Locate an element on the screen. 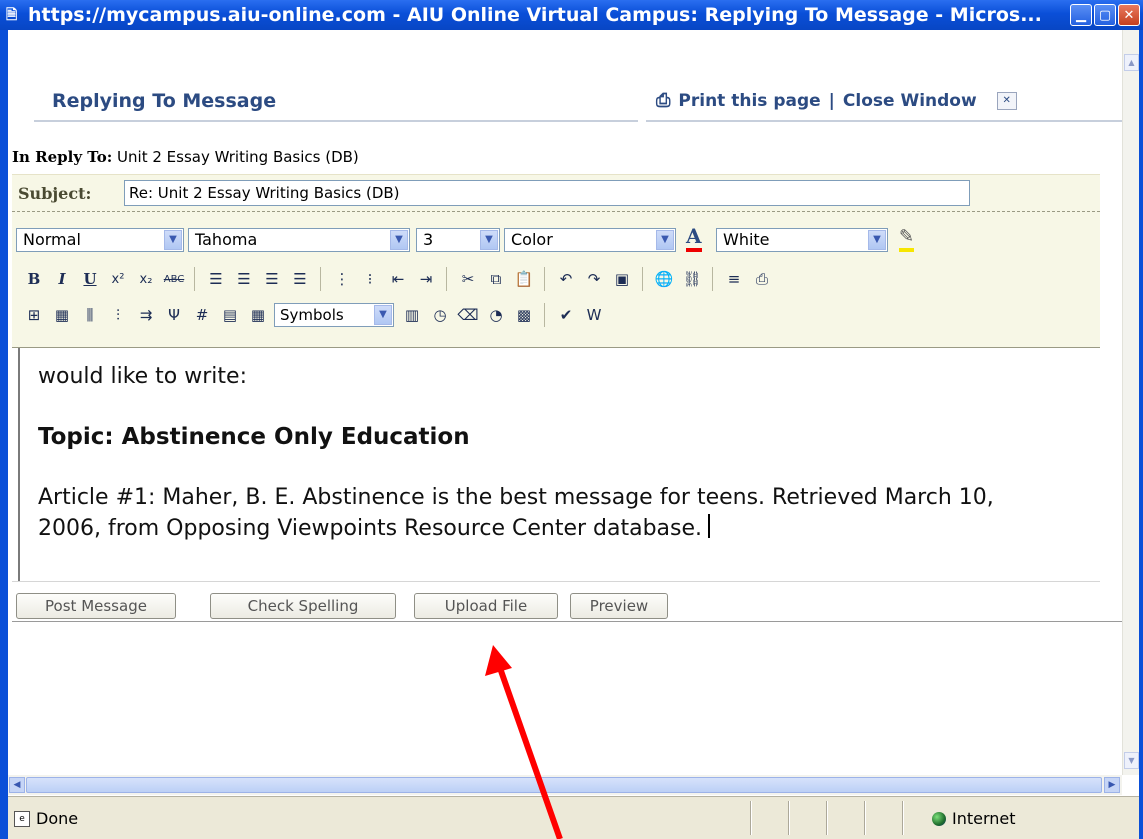 The width and height of the screenshot is (1143, 839). insert-table-icon: ▦ is located at coordinates (62, 315).